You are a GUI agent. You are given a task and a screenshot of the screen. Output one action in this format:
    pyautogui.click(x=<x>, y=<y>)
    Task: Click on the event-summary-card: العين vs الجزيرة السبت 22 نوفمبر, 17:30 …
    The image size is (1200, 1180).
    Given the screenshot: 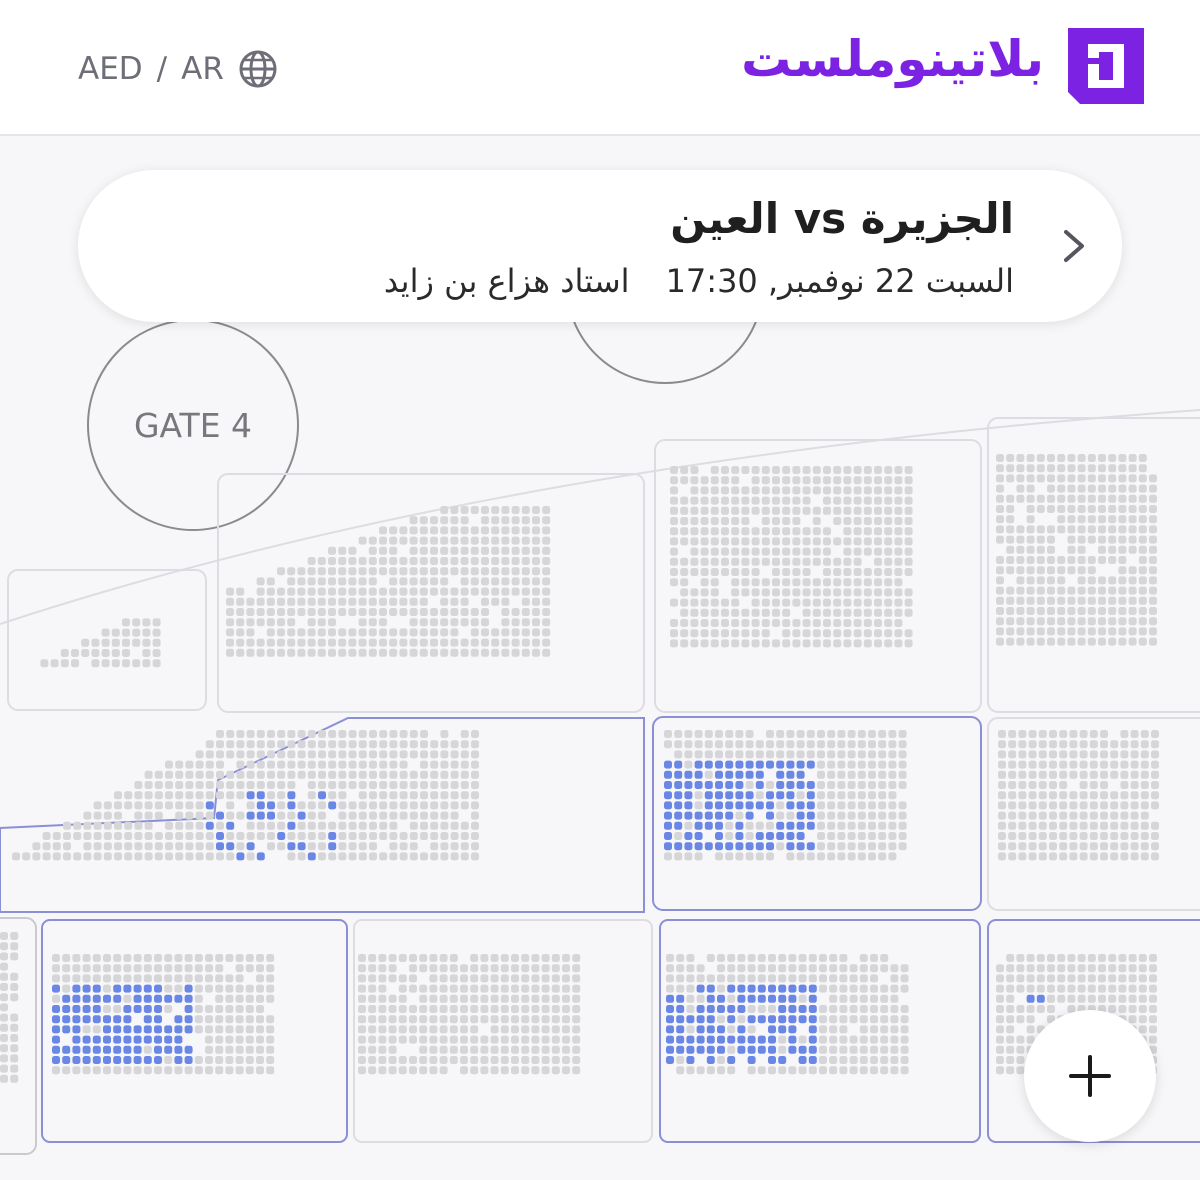 What is the action you would take?
    pyautogui.click(x=600, y=246)
    